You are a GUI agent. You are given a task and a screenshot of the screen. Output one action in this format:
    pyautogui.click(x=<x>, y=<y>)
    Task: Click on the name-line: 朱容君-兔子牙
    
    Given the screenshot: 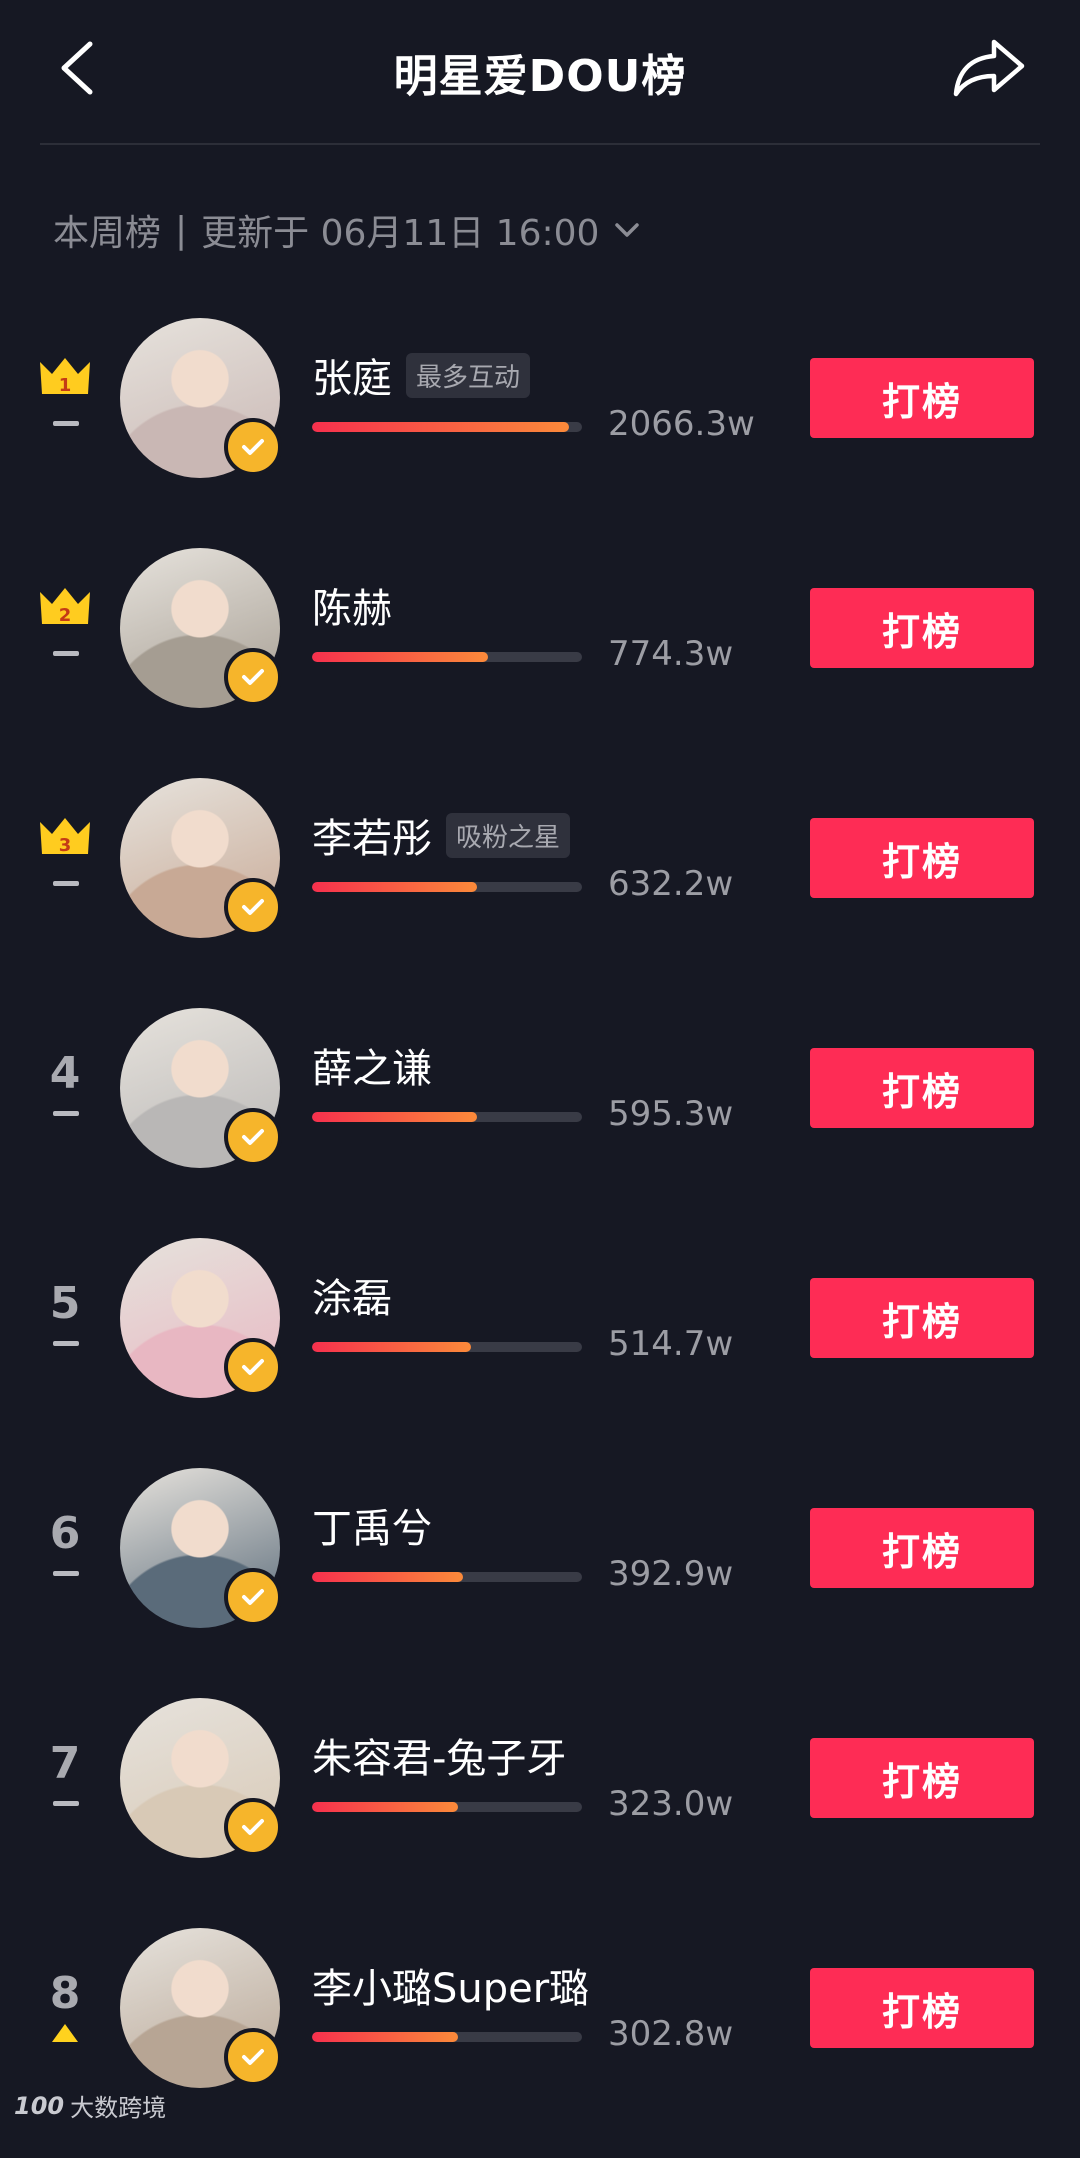 What is the action you would take?
    pyautogui.click(x=439, y=1755)
    